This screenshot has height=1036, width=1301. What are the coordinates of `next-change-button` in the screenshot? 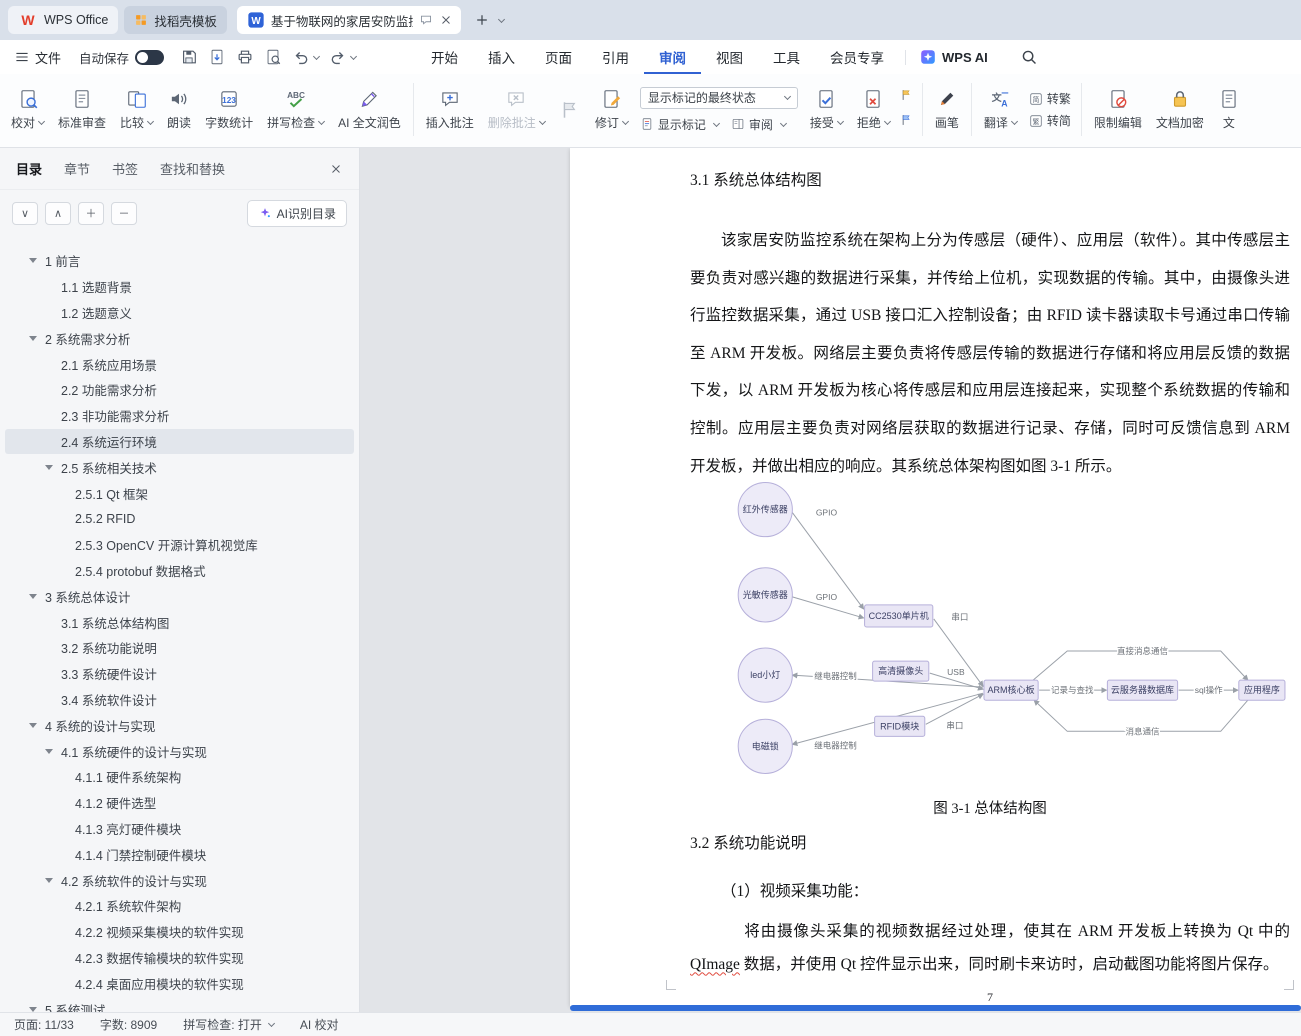 It's located at (907, 122).